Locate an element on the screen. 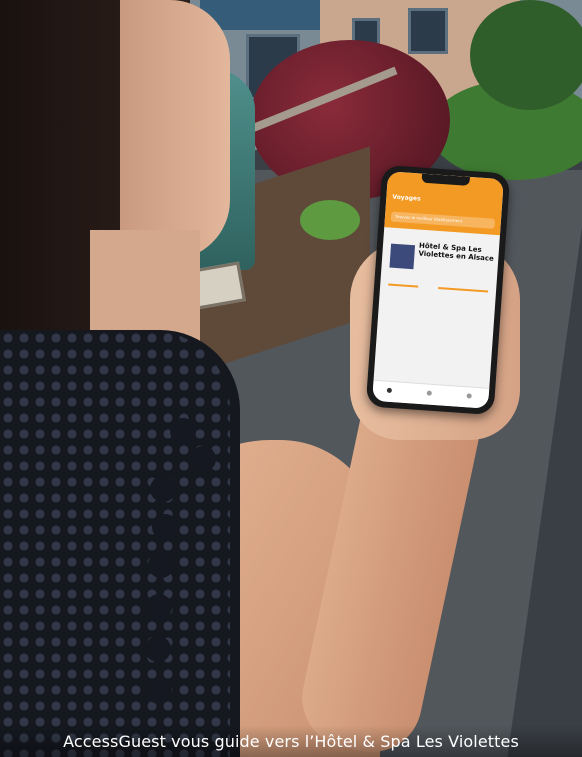 The image size is (582, 757). tab-bar is located at coordinates (431, 394).